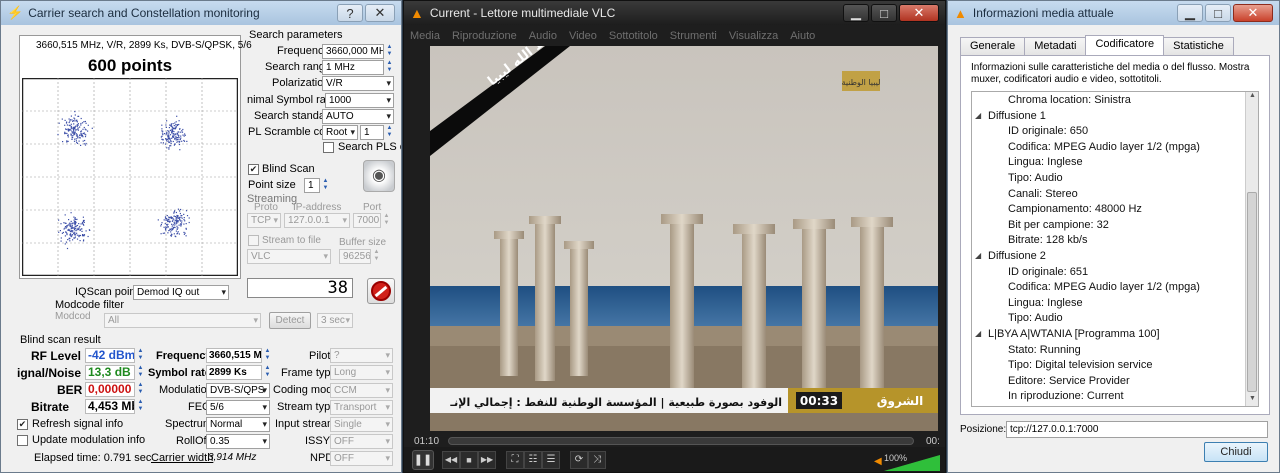 Image resolution: width=1280 pixels, height=473 pixels. What do you see at coordinates (543, 36) in the screenshot?
I see `vlc-menu-item: Audio` at bounding box center [543, 36].